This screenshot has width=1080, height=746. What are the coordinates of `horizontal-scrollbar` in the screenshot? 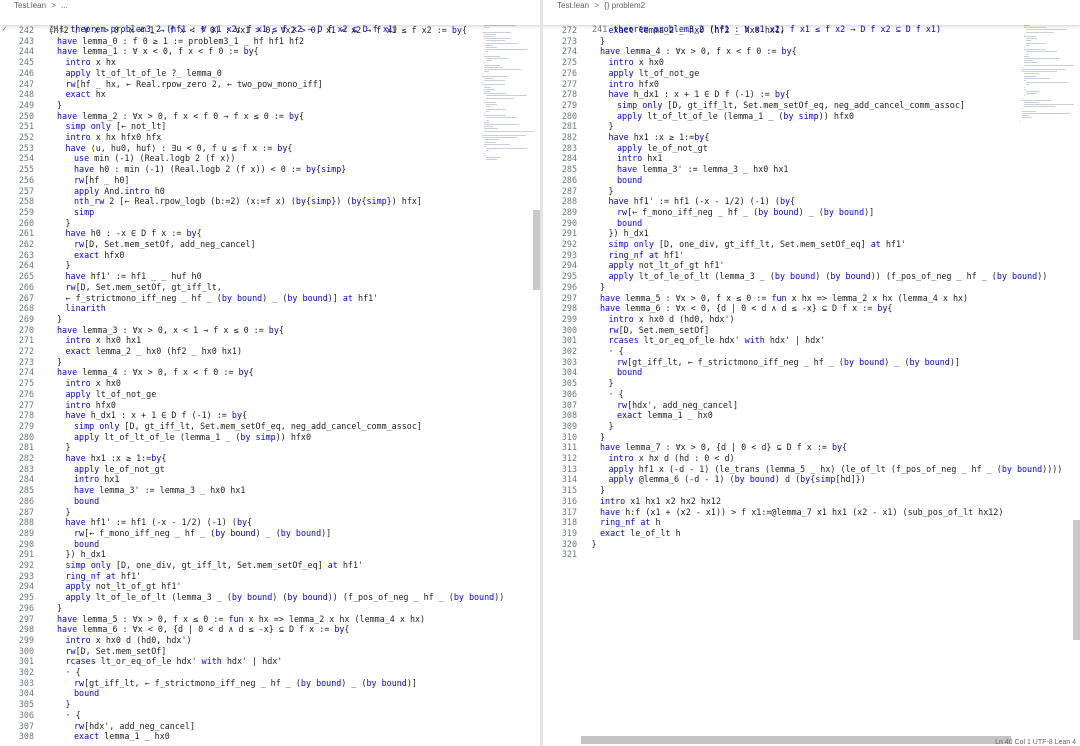 It's located at (796, 740).